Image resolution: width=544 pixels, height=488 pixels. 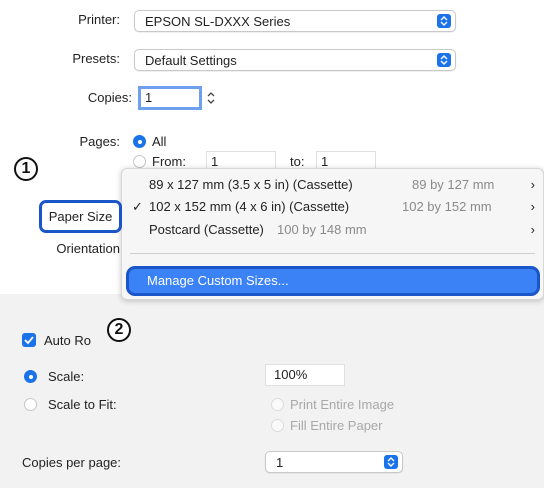 What do you see at coordinates (332, 253) in the screenshot?
I see `menu-separator` at bounding box center [332, 253].